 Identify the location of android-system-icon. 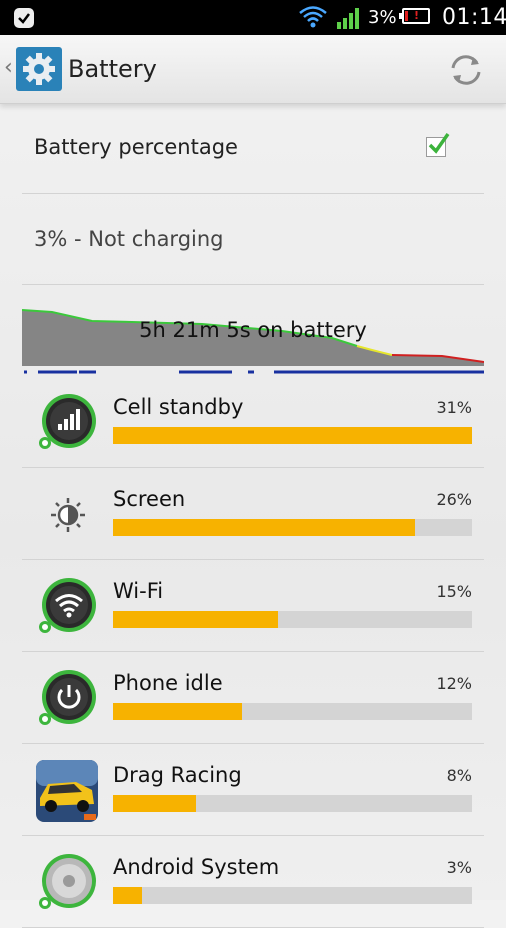
(67, 881).